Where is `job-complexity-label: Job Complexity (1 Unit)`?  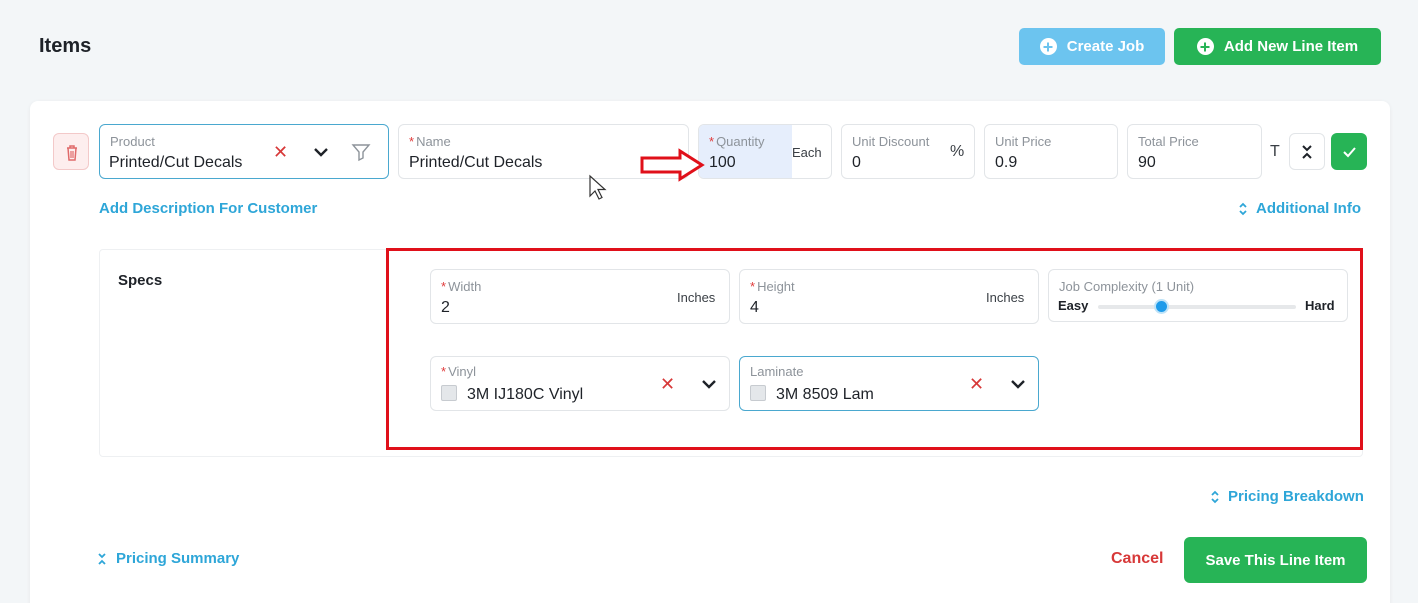
job-complexity-label: Job Complexity (1 Unit) is located at coordinates (1127, 286).